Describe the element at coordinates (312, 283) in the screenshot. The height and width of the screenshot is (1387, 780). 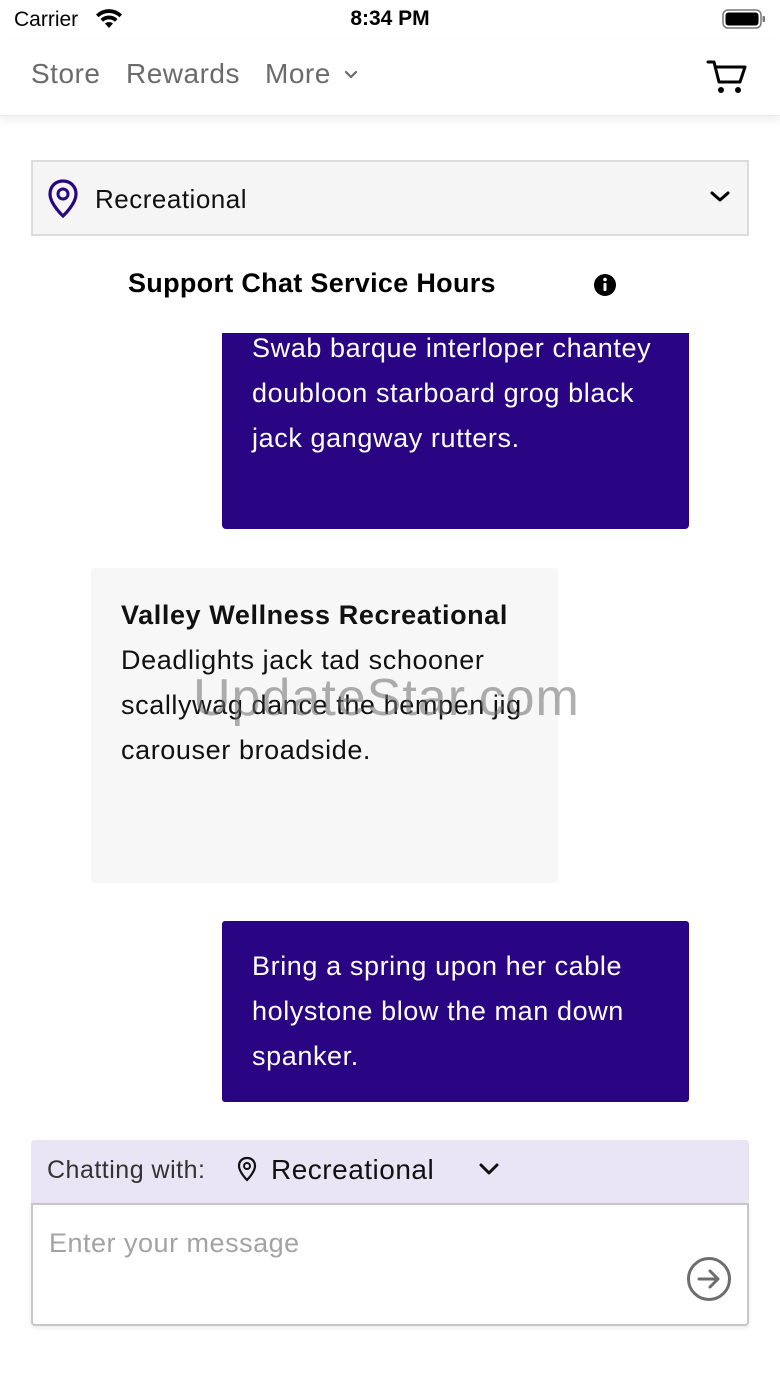
I see `service-hours-title: Support Chat Service Hours` at that location.